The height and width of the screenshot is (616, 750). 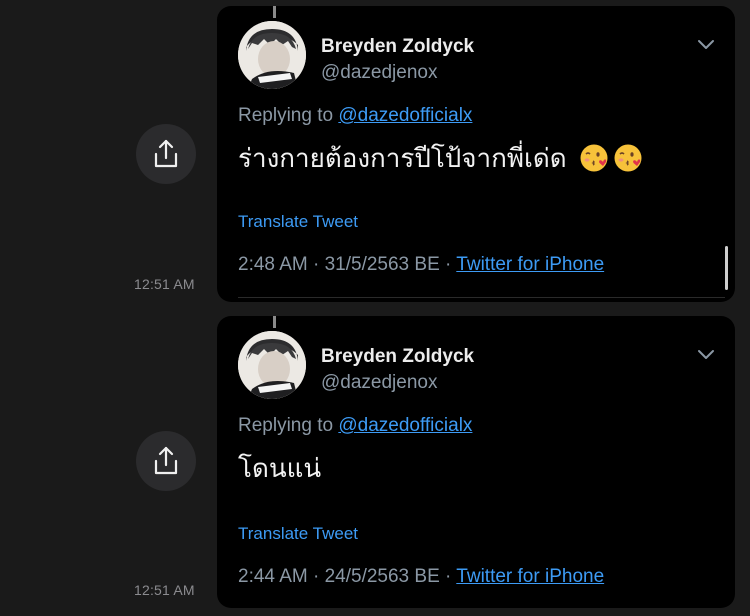 What do you see at coordinates (347, 576) in the screenshot?
I see `tweet-time-date: 2:44 AM · 24/5/2563 BE ·` at bounding box center [347, 576].